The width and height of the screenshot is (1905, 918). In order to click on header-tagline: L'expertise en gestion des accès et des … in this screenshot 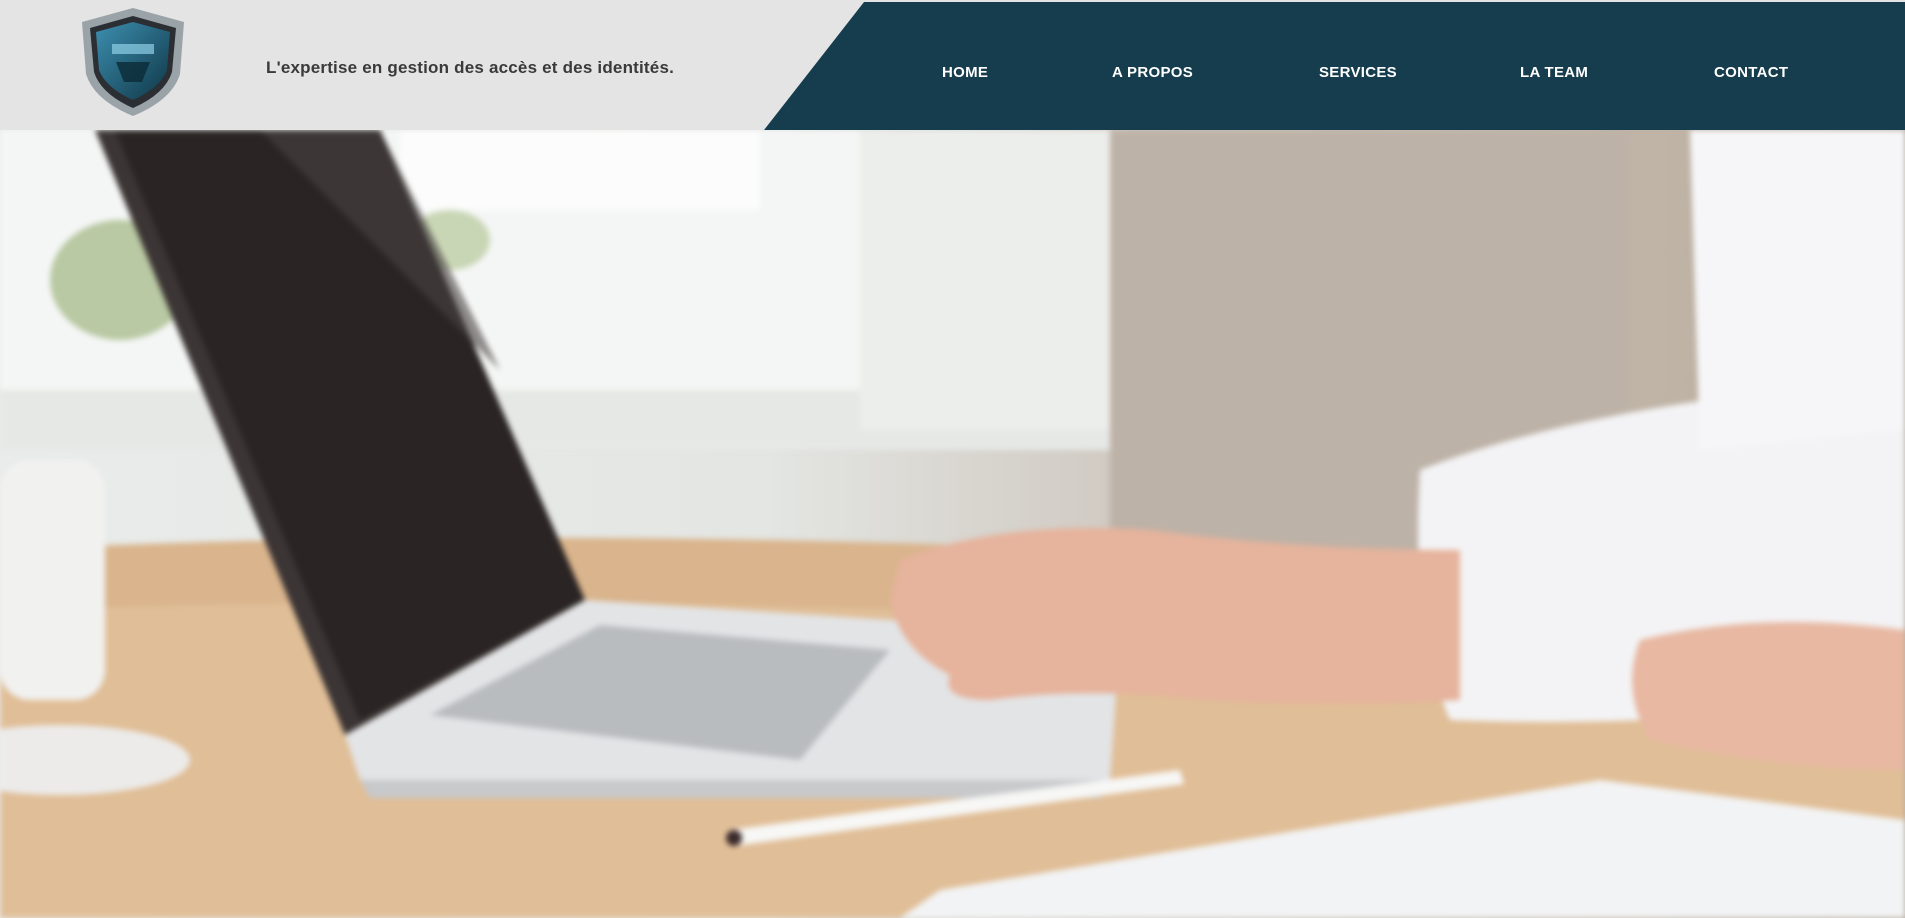, I will do `click(470, 67)`.